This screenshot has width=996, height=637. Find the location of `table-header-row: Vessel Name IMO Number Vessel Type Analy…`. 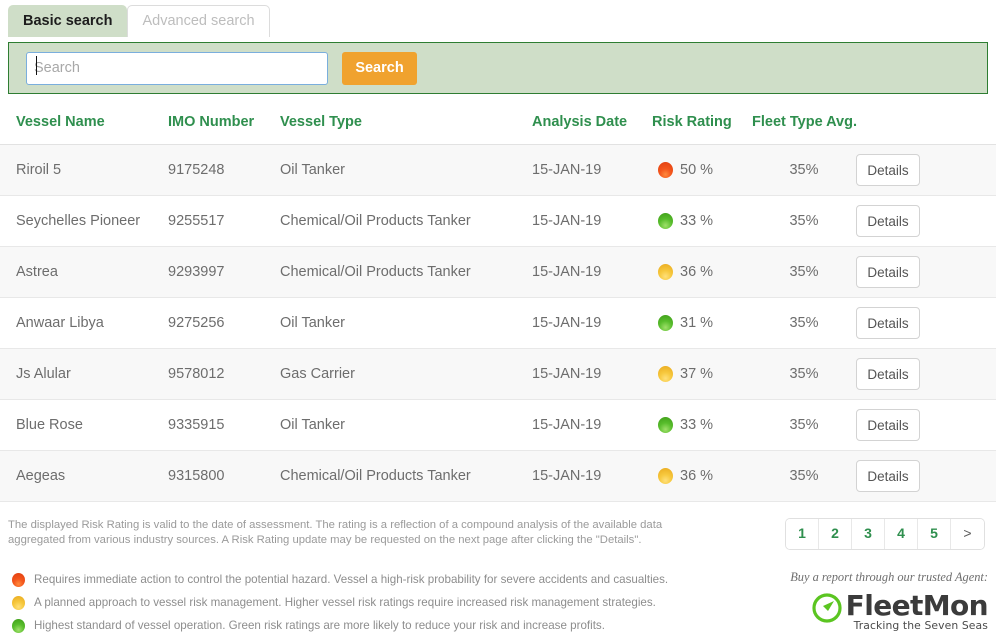

table-header-row: Vessel Name IMO Number Vessel Type Analy… is located at coordinates (498, 127).